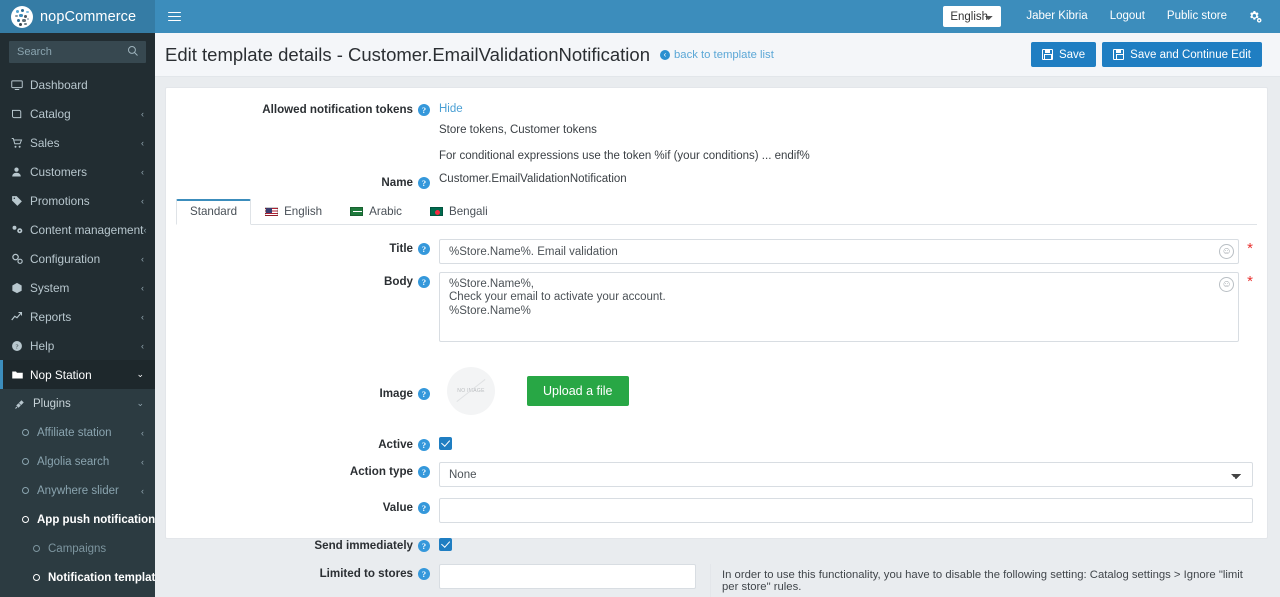 The width and height of the screenshot is (1280, 597). I want to click on sidebar-search, so click(77, 52).